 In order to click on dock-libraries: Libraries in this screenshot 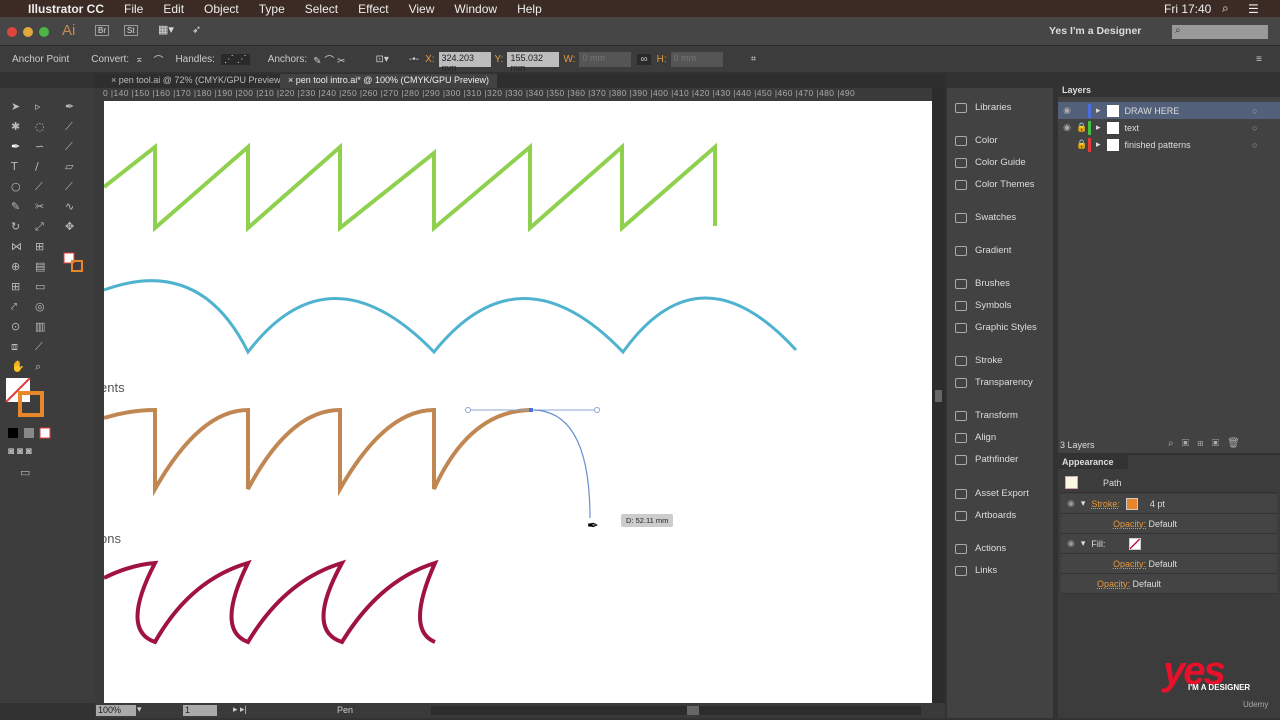, I will do `click(983, 107)`.